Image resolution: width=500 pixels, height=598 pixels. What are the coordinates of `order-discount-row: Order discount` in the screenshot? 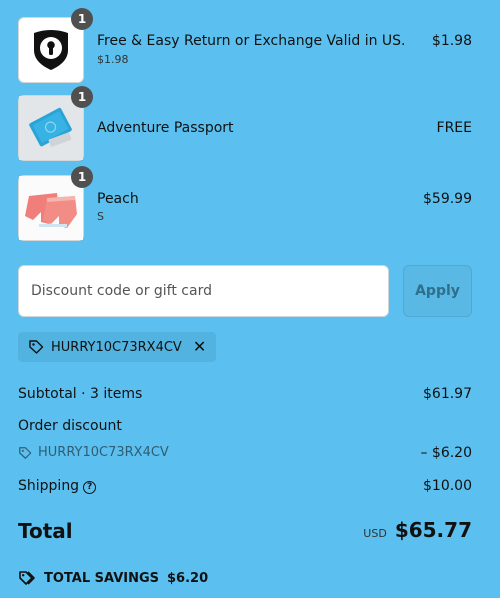 It's located at (245, 426).